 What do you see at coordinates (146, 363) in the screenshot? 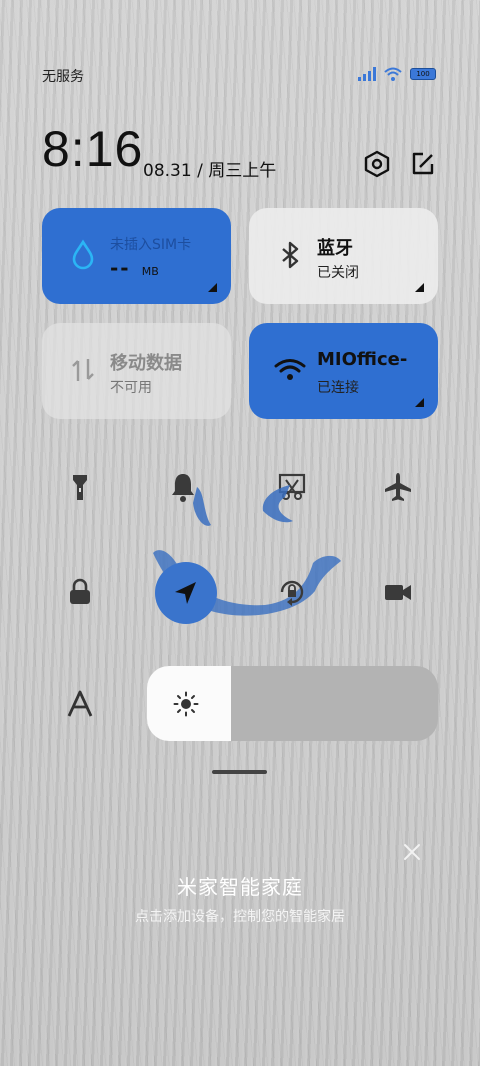
I see `mobile-data-title: 移动数据` at bounding box center [146, 363].